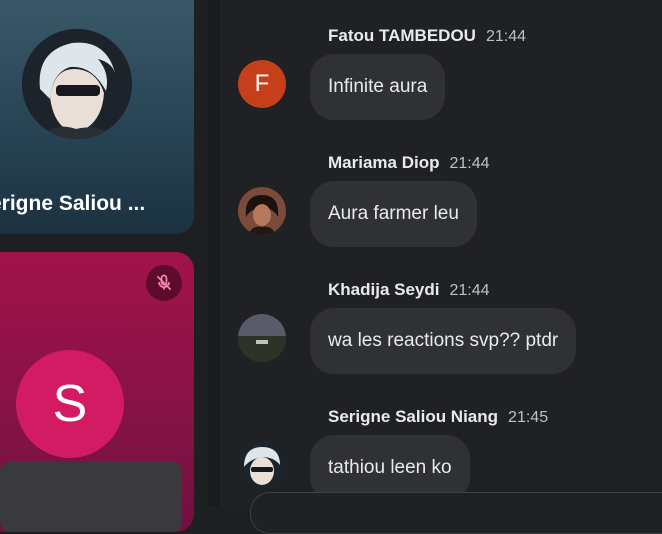 Image resolution: width=662 pixels, height=534 pixels. What do you see at coordinates (413, 416) in the screenshot?
I see `sender-name: Serigne Saliou Niang` at bounding box center [413, 416].